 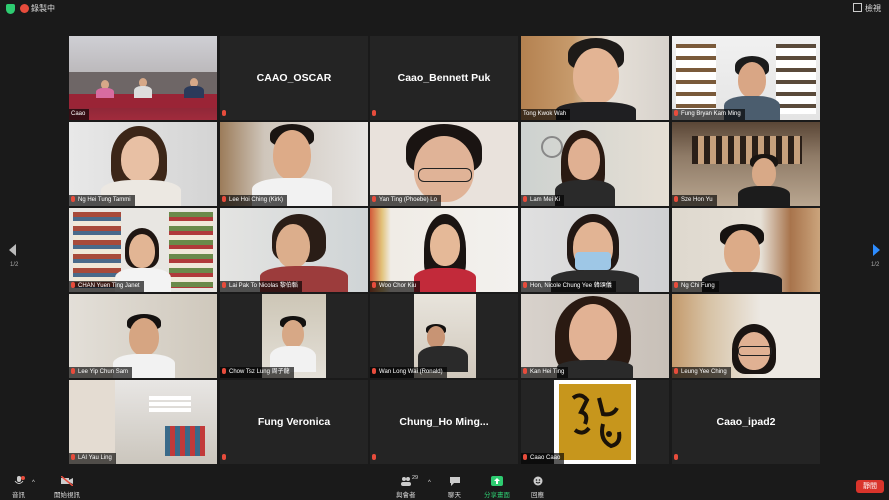 I want to click on participant-name: Lee Hoi Ching (Kirk), so click(x=254, y=200).